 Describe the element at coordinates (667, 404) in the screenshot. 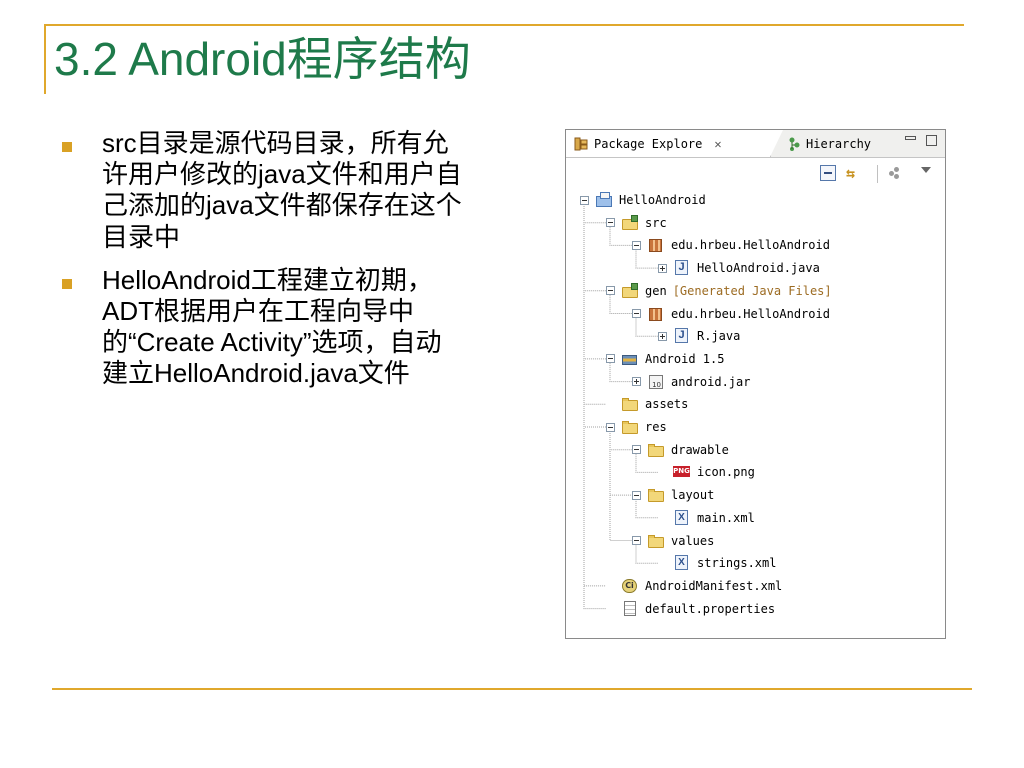

I see `tree-item-label: assets` at that location.